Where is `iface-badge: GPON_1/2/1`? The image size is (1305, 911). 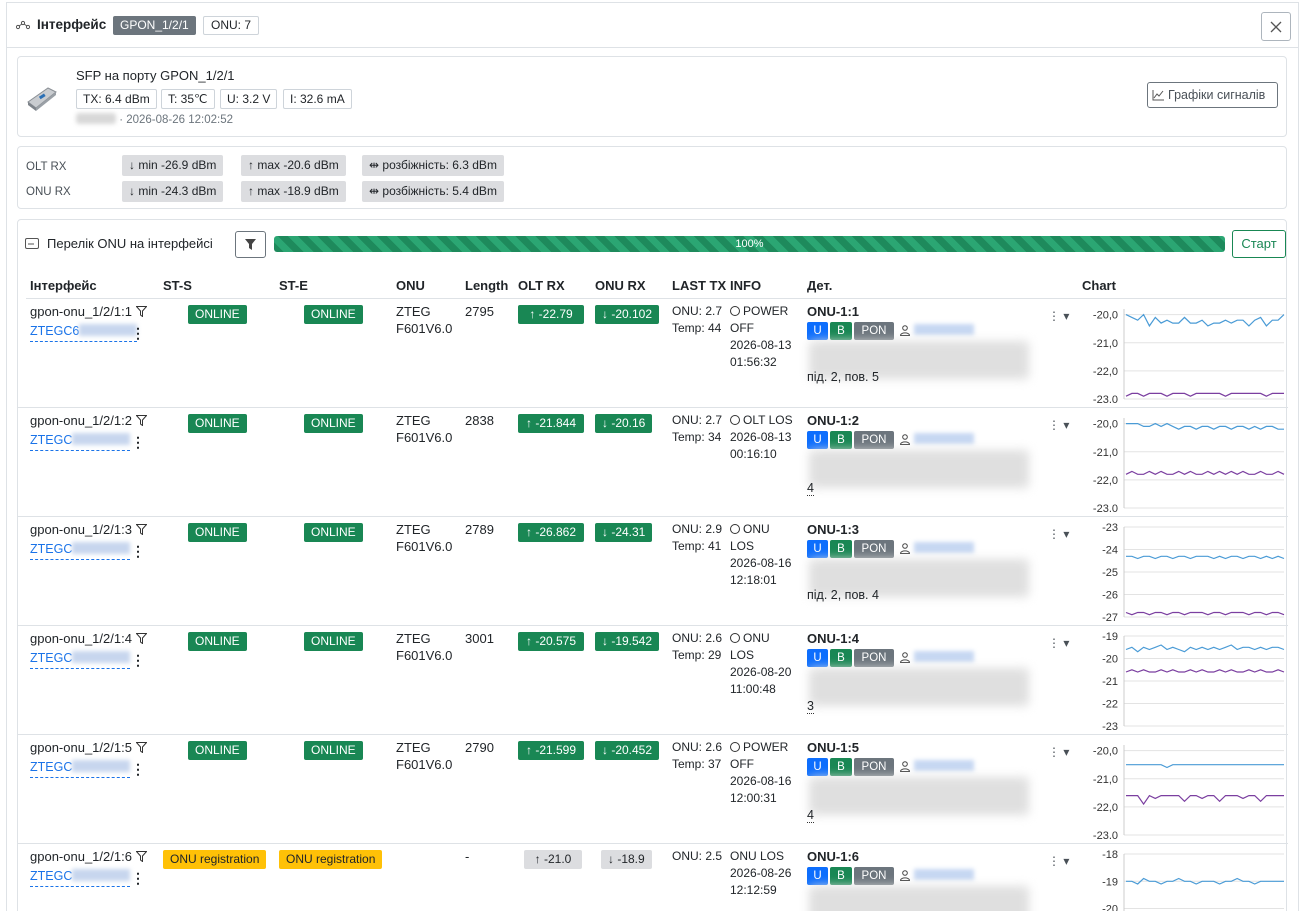 iface-badge: GPON_1/2/1 is located at coordinates (154, 25).